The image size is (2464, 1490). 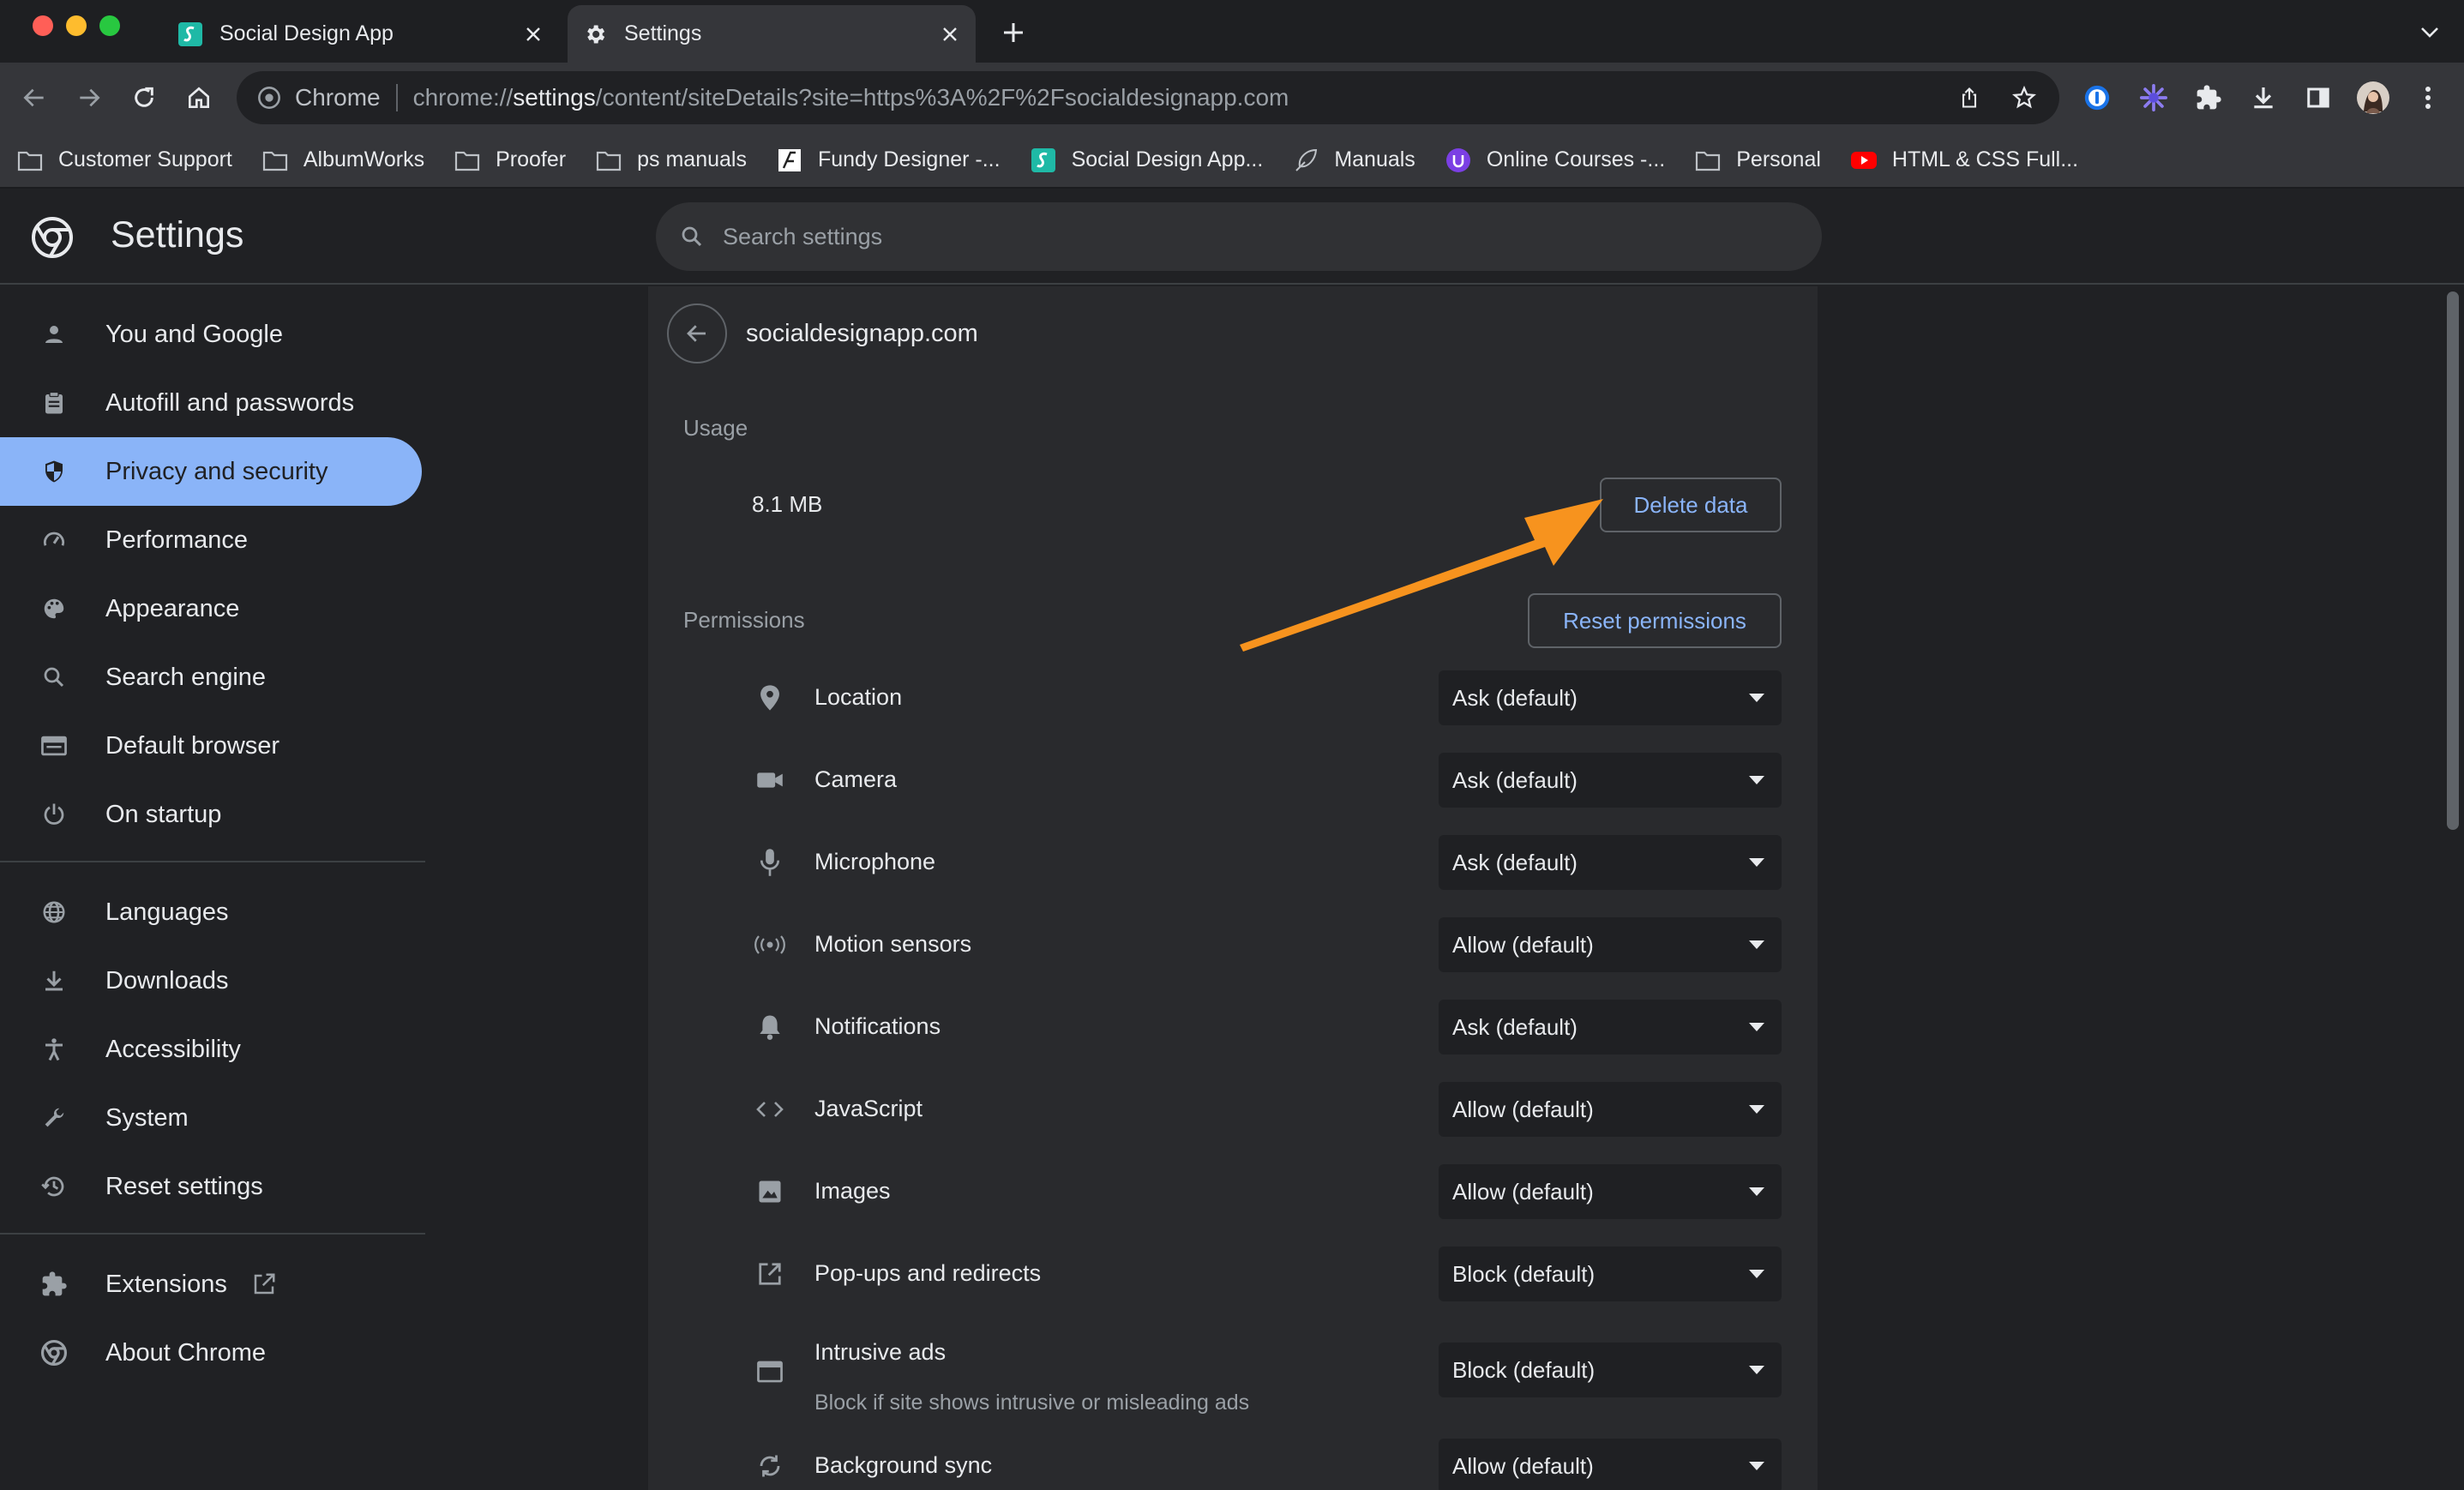 I want to click on tab-search-chevron-down-icon, so click(x=2430, y=32).